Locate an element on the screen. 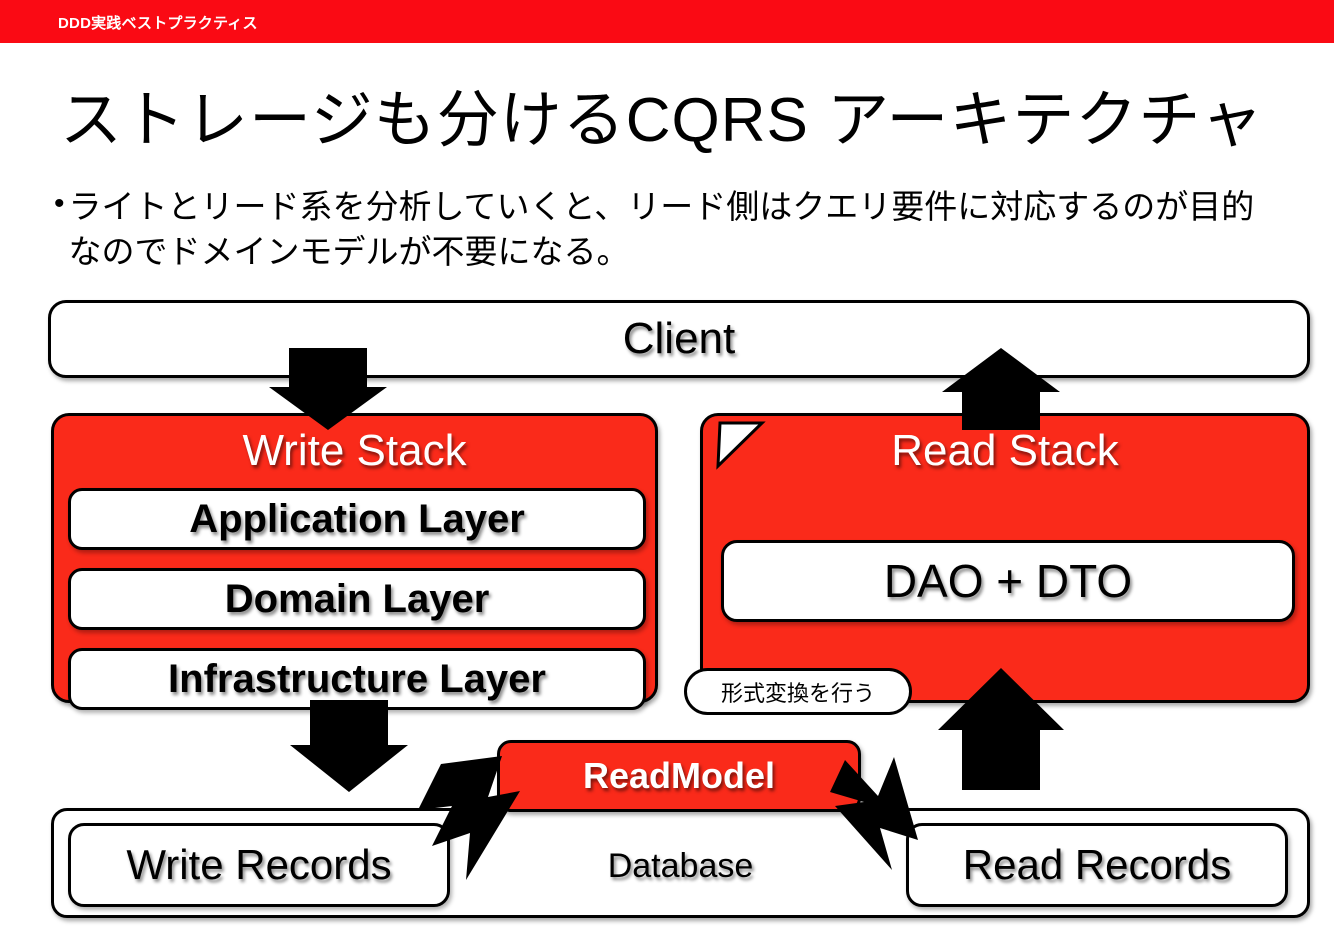  domain-layer-label: Domain Layer is located at coordinates (357, 598).